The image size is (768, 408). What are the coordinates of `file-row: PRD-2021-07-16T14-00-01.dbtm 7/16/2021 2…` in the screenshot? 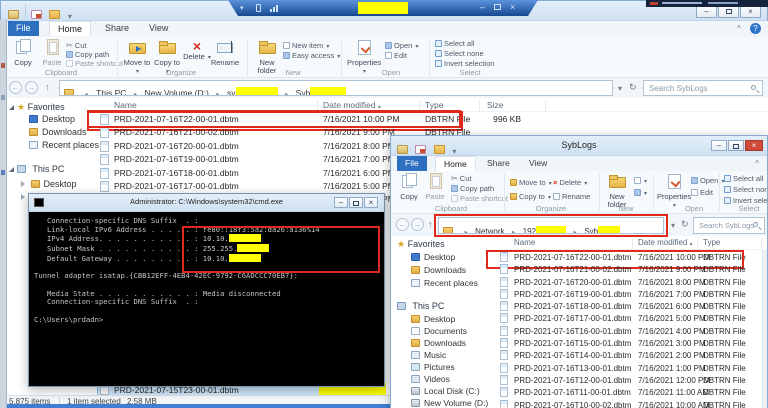 It's located at (630, 356).